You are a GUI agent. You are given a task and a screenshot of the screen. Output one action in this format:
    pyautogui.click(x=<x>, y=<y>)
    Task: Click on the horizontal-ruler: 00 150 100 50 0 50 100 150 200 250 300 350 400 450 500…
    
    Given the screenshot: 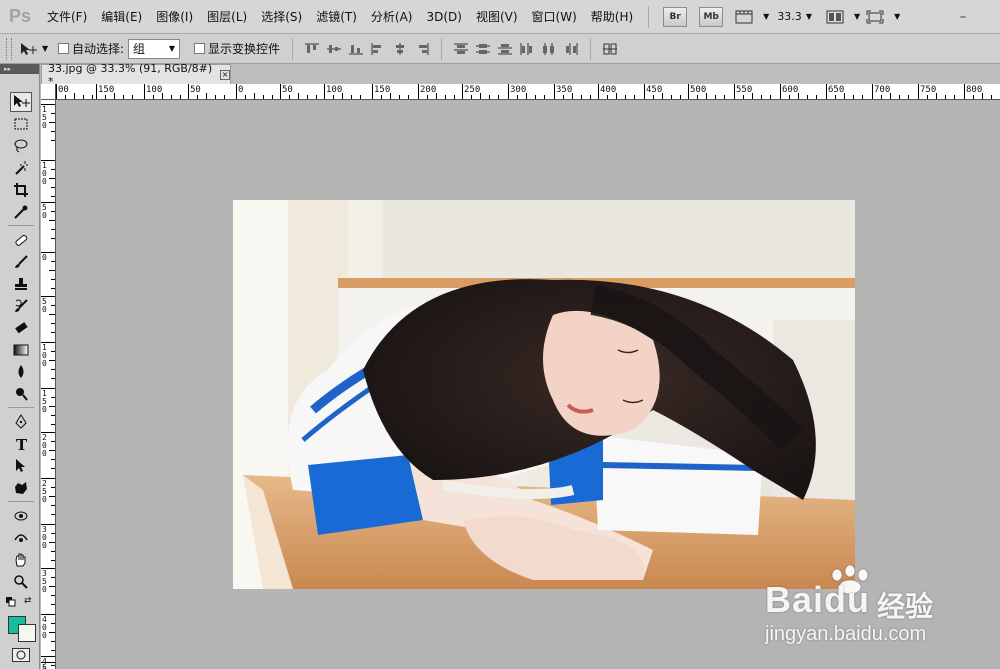 What is the action you would take?
    pyautogui.click(x=528, y=92)
    